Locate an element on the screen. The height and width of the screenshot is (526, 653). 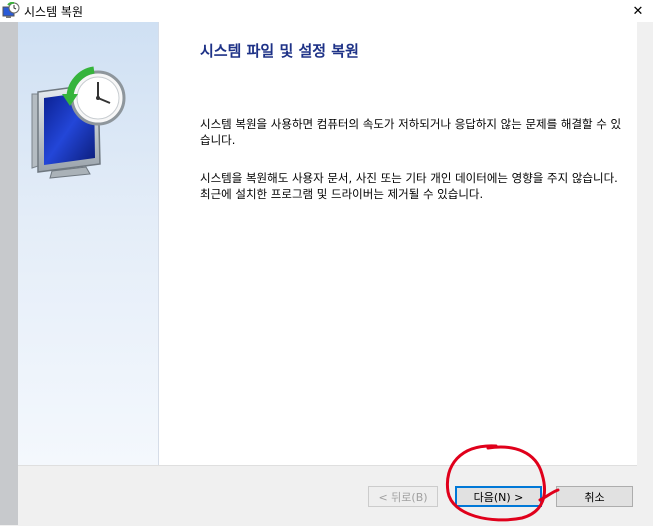
next-button: 다음(N) > is located at coordinates (498, 496).